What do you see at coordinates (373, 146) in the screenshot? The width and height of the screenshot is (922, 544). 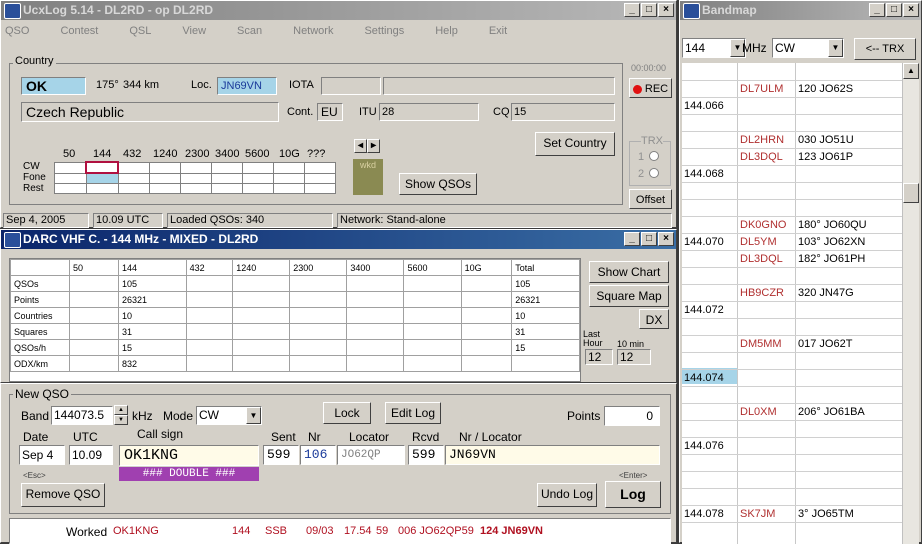 I see `arrow-right-icon: ▸` at bounding box center [373, 146].